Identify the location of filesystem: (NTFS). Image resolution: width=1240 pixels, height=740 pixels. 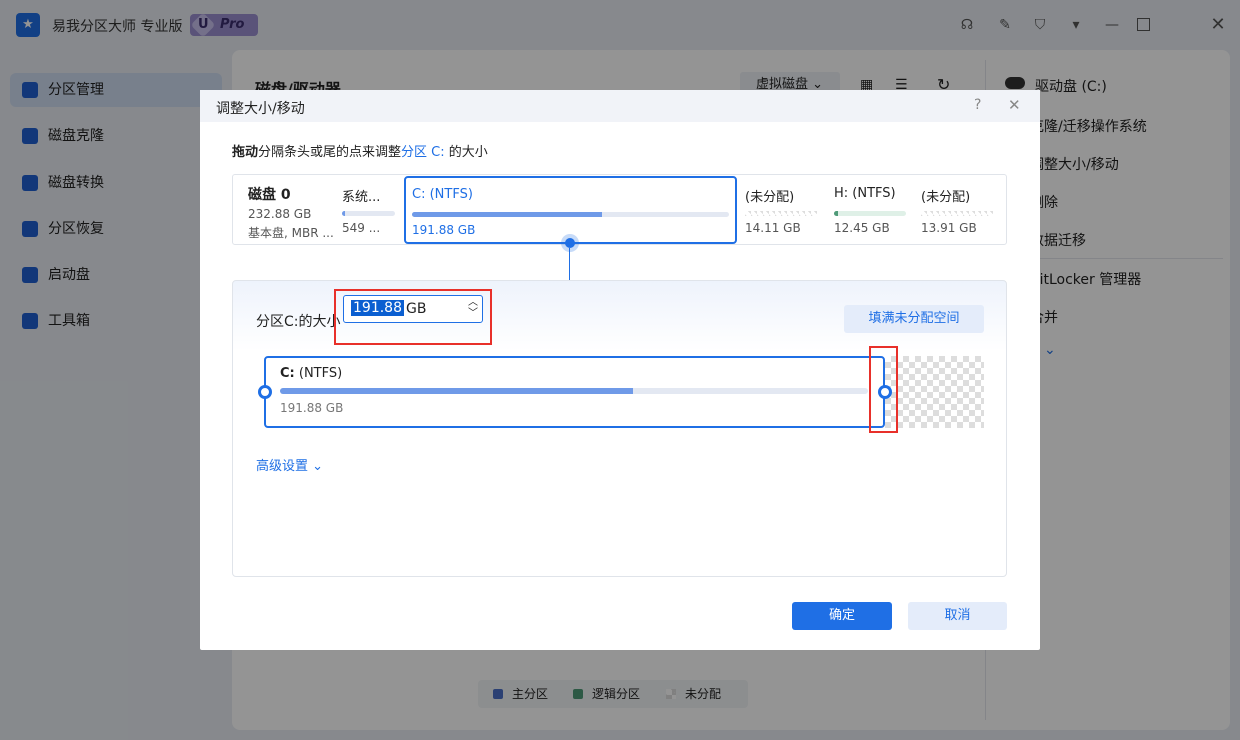
(320, 373).